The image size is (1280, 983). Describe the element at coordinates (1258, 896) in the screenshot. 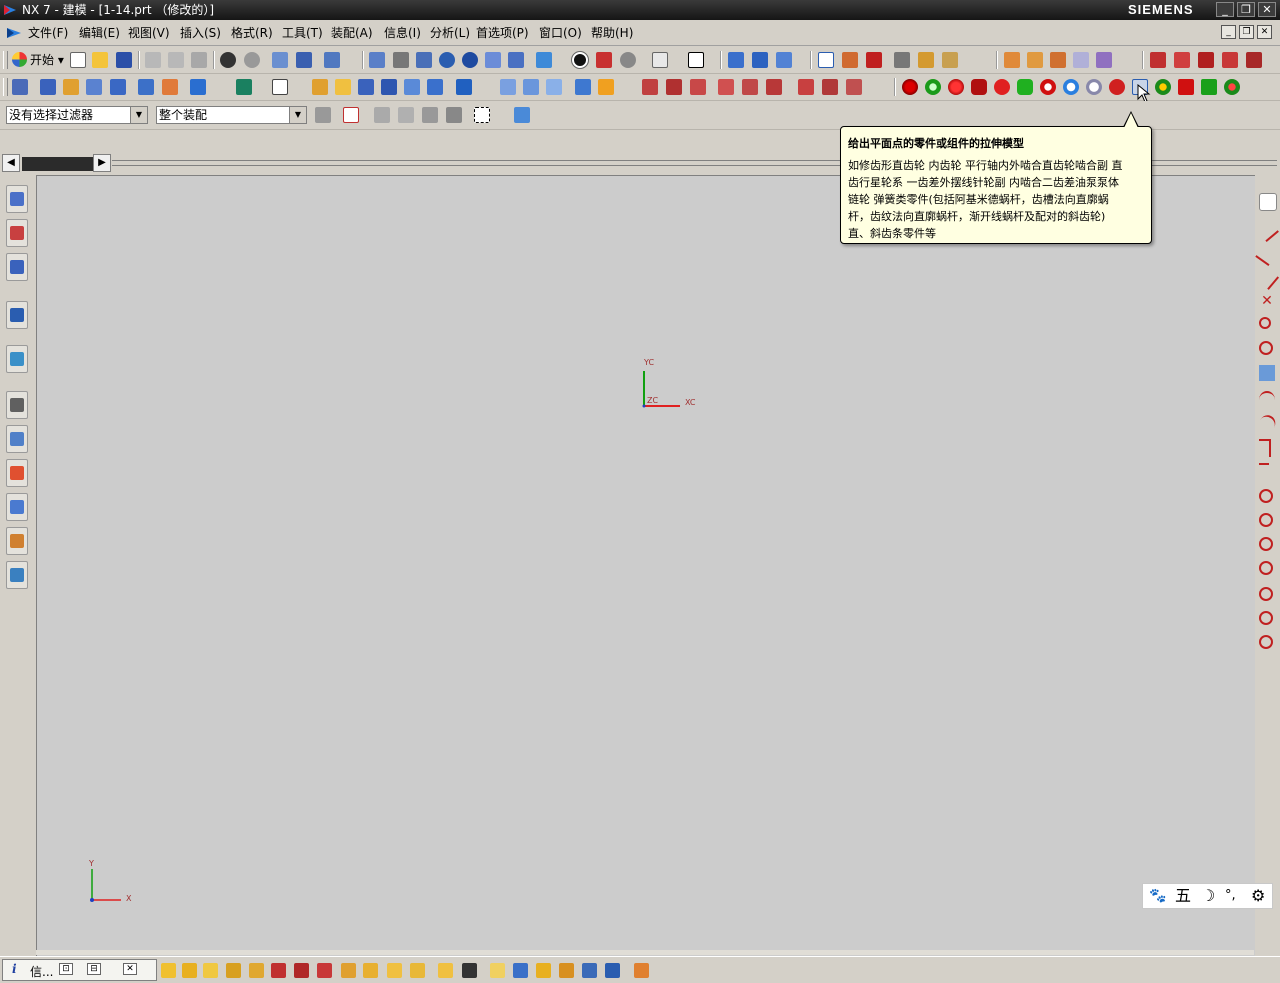

I see `gear-icon: ⚙` at that location.